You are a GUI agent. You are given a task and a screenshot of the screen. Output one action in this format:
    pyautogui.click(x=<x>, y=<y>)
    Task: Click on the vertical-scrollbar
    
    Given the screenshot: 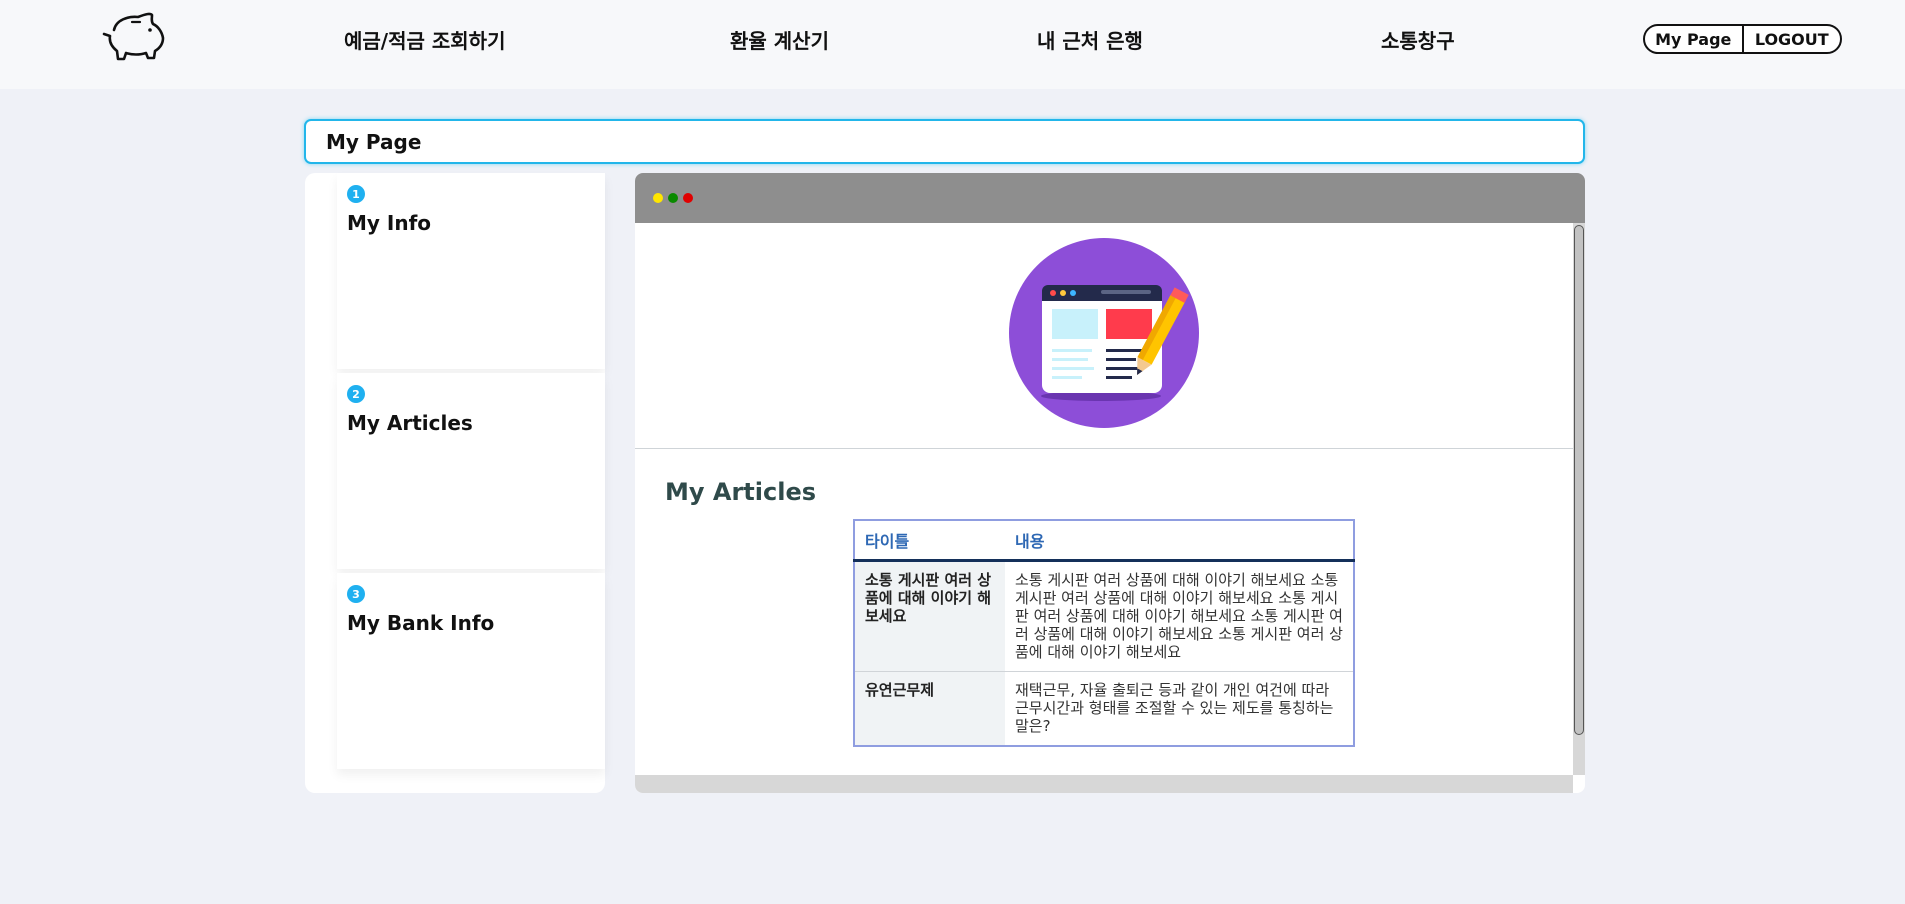 What is the action you would take?
    pyautogui.click(x=1579, y=499)
    